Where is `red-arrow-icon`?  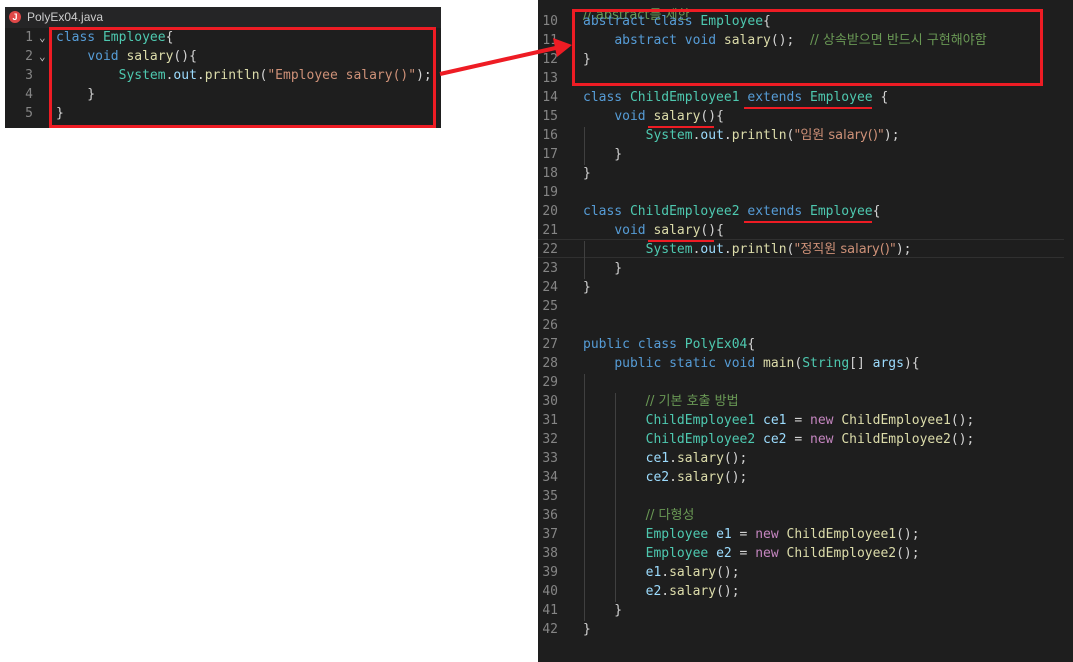 red-arrow-icon is located at coordinates (505, 57).